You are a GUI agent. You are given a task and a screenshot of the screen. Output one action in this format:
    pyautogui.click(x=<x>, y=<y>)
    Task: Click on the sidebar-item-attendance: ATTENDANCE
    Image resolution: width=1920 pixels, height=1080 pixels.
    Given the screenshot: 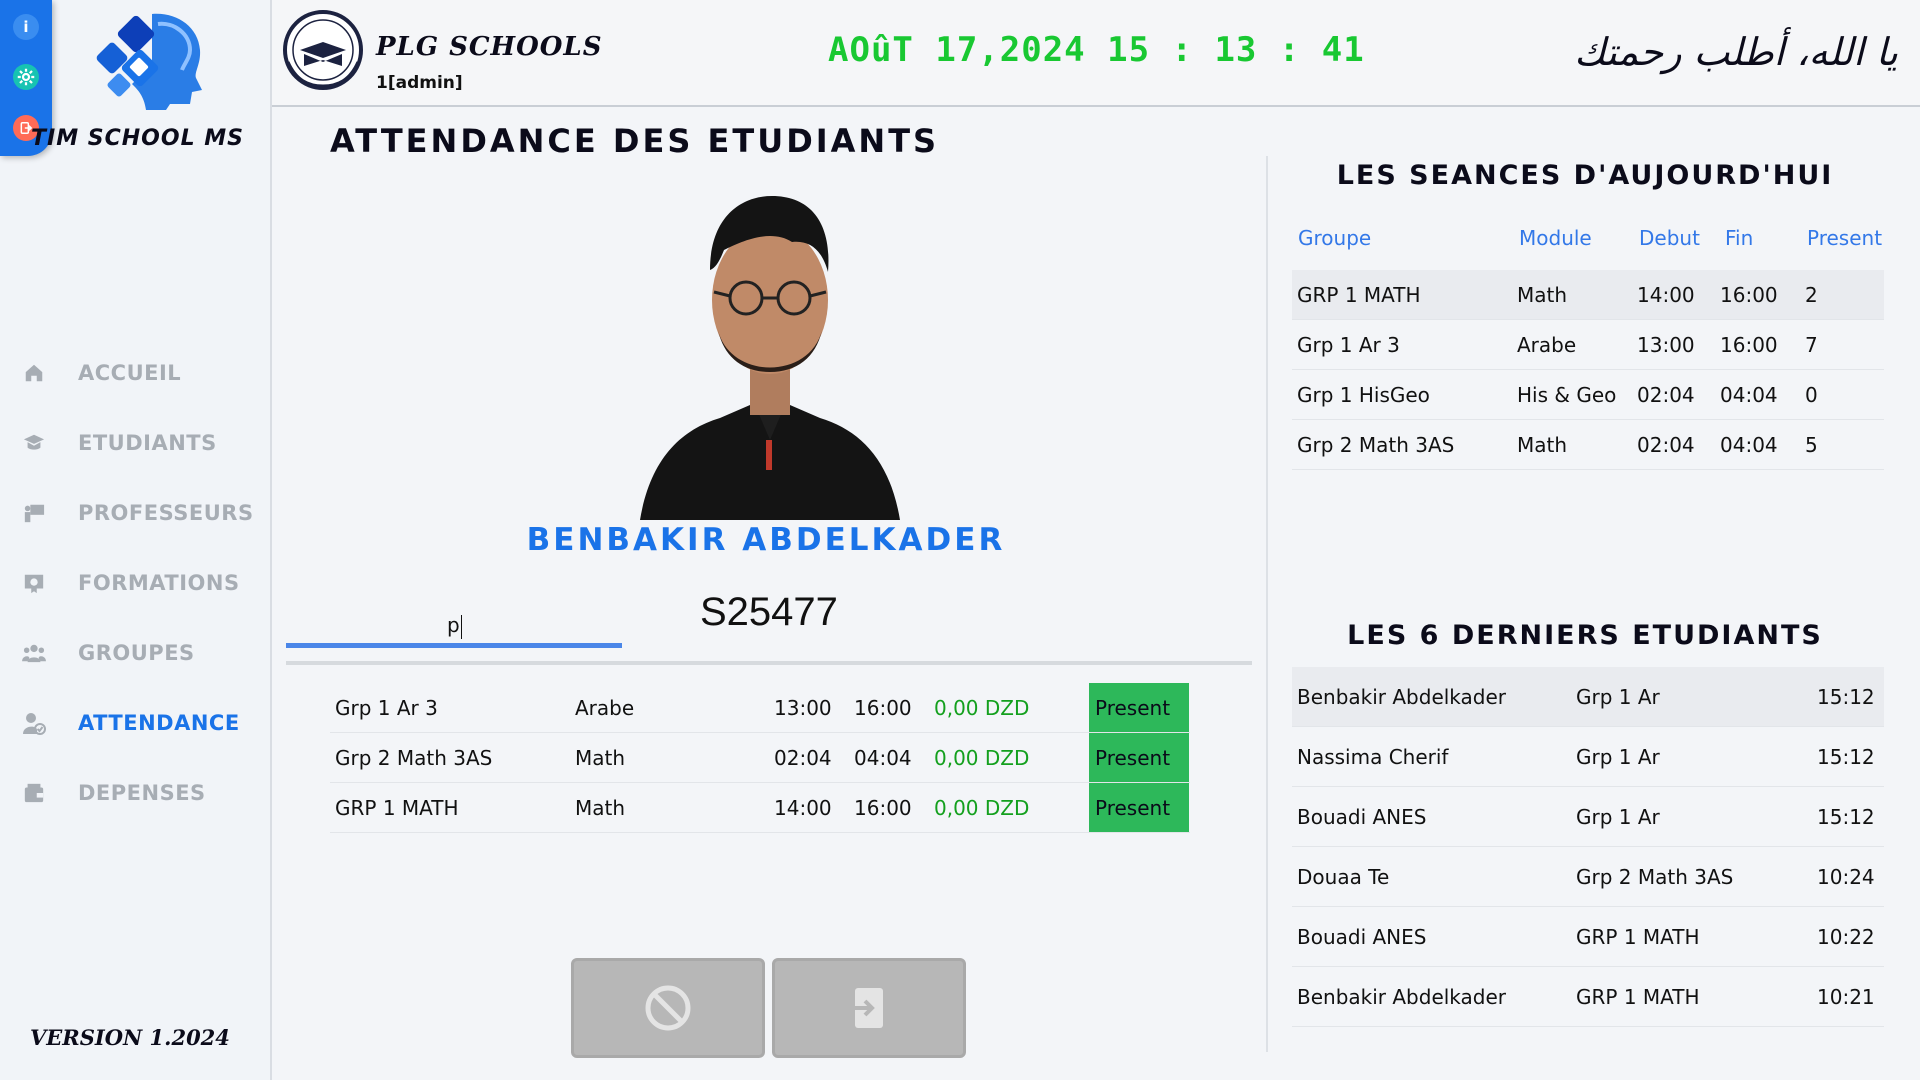 What is the action you would take?
    pyautogui.click(x=135, y=723)
    